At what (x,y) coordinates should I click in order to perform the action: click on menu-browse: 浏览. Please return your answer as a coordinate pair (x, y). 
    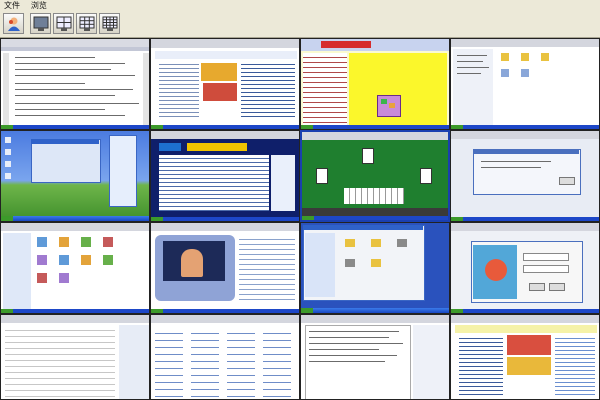
    Looking at the image, I should click on (39, 5).